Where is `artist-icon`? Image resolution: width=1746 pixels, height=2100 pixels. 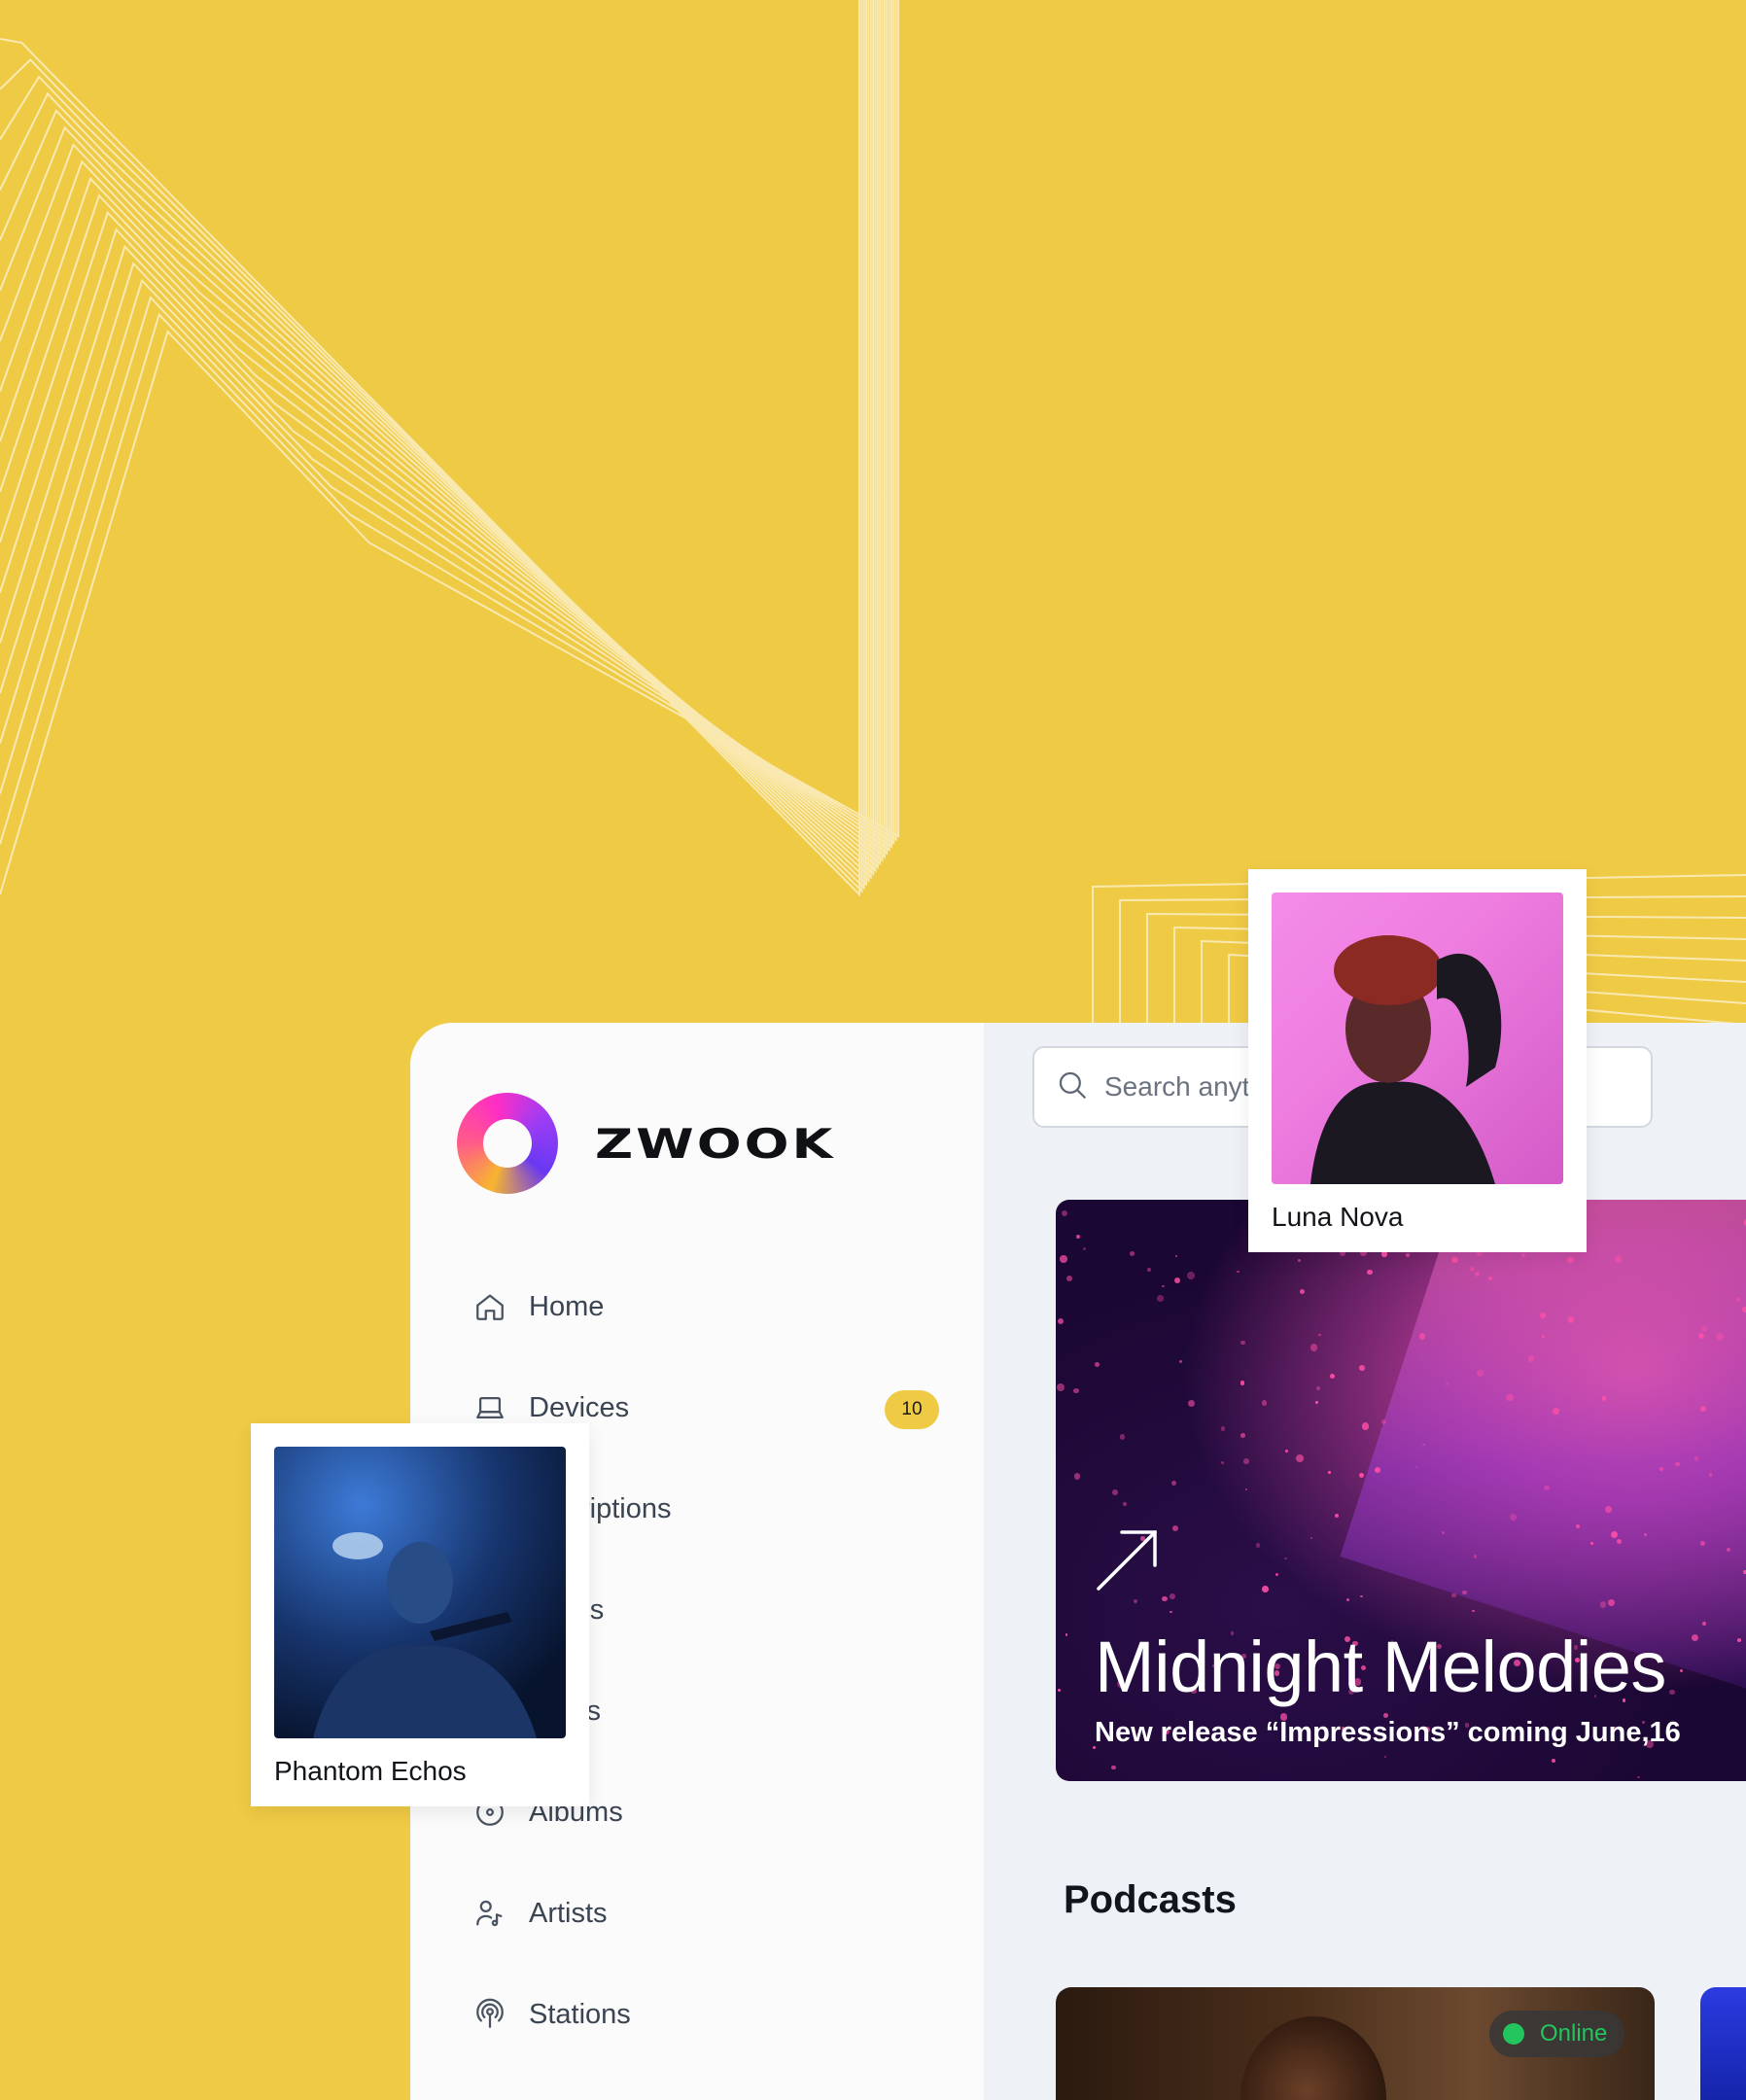 artist-icon is located at coordinates (489, 1913).